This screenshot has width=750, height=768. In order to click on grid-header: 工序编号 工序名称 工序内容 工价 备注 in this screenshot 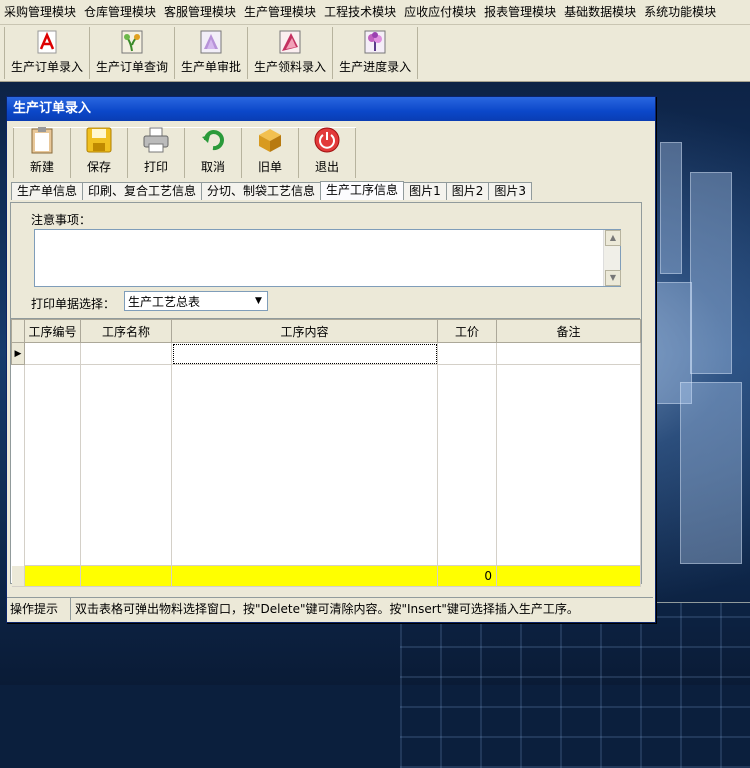, I will do `click(326, 331)`.